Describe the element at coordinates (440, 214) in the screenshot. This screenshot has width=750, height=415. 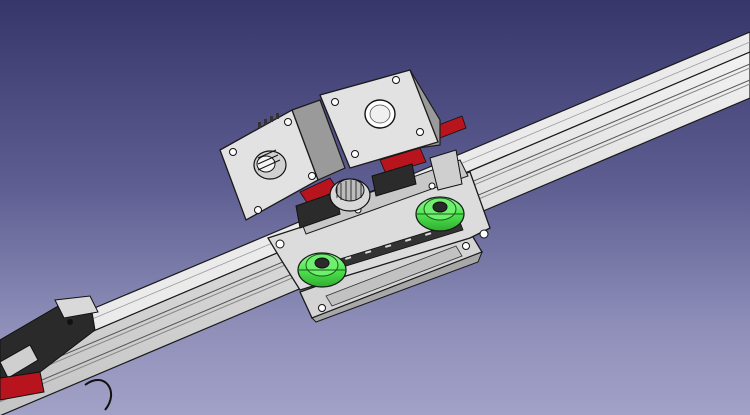
I see `v-wheel-right` at that location.